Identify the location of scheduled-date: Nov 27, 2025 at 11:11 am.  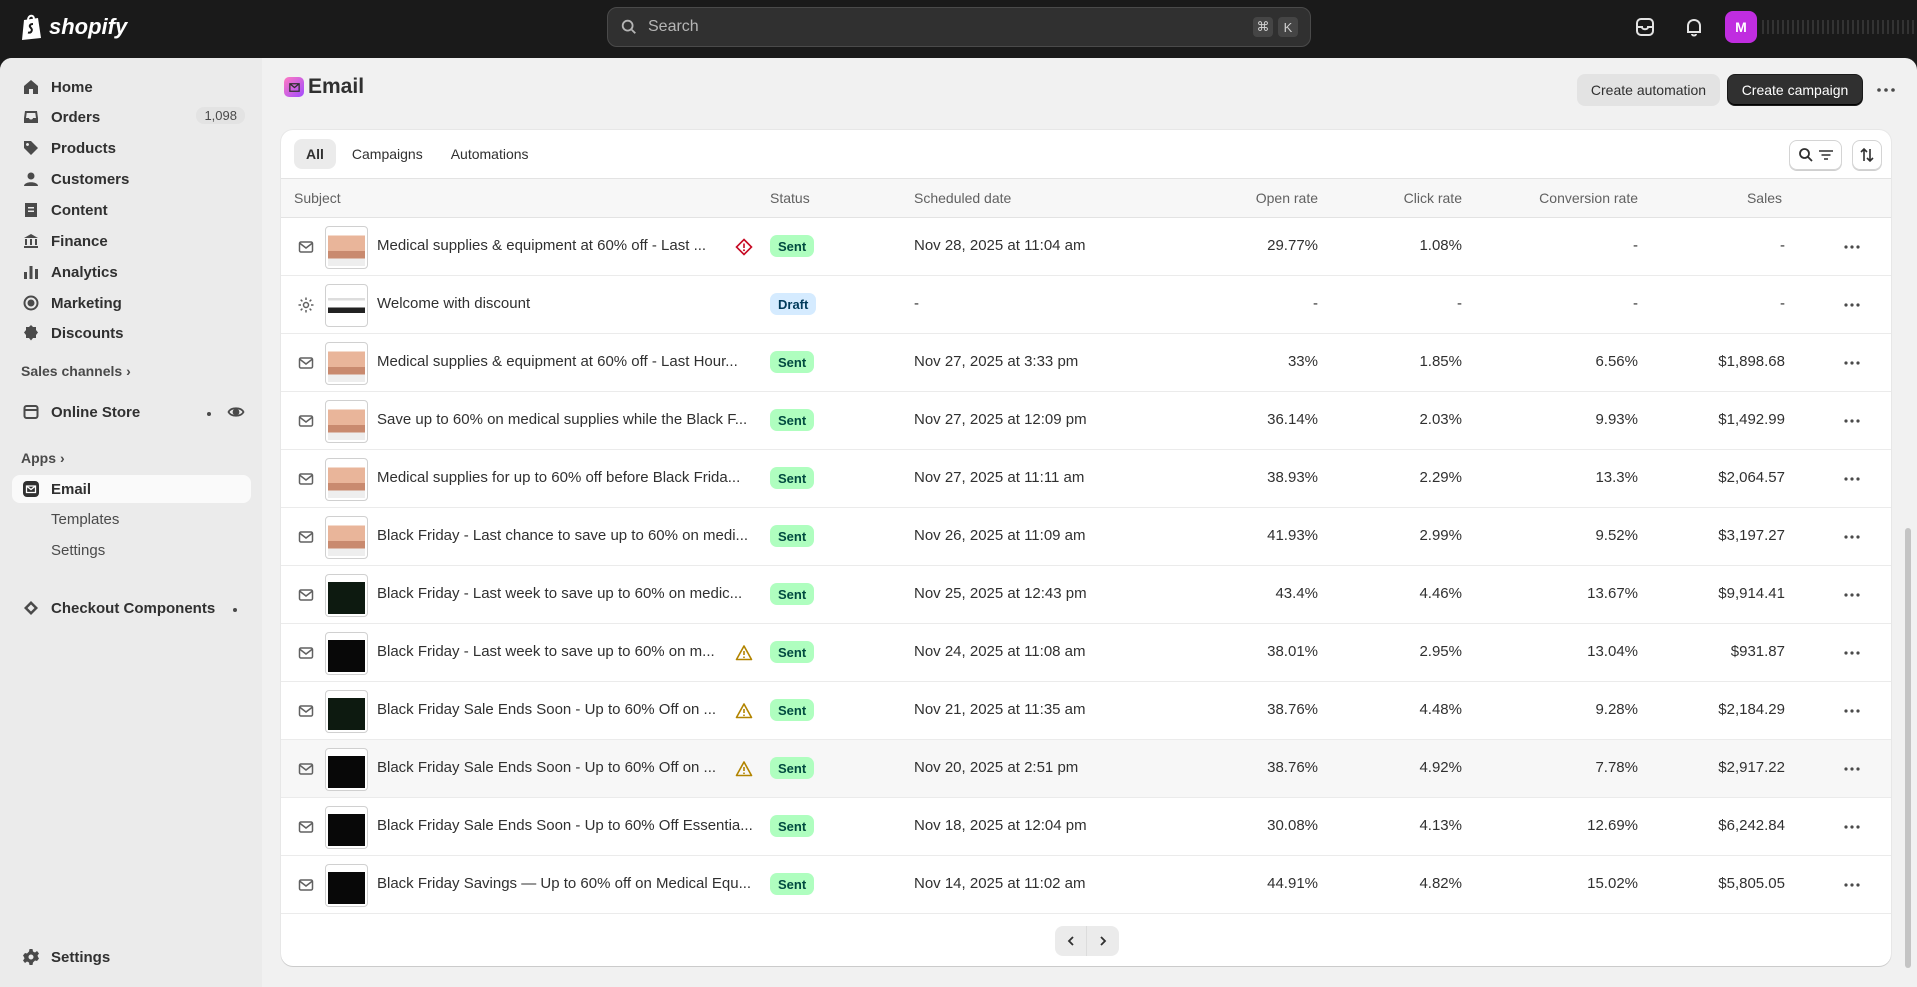
(999, 477).